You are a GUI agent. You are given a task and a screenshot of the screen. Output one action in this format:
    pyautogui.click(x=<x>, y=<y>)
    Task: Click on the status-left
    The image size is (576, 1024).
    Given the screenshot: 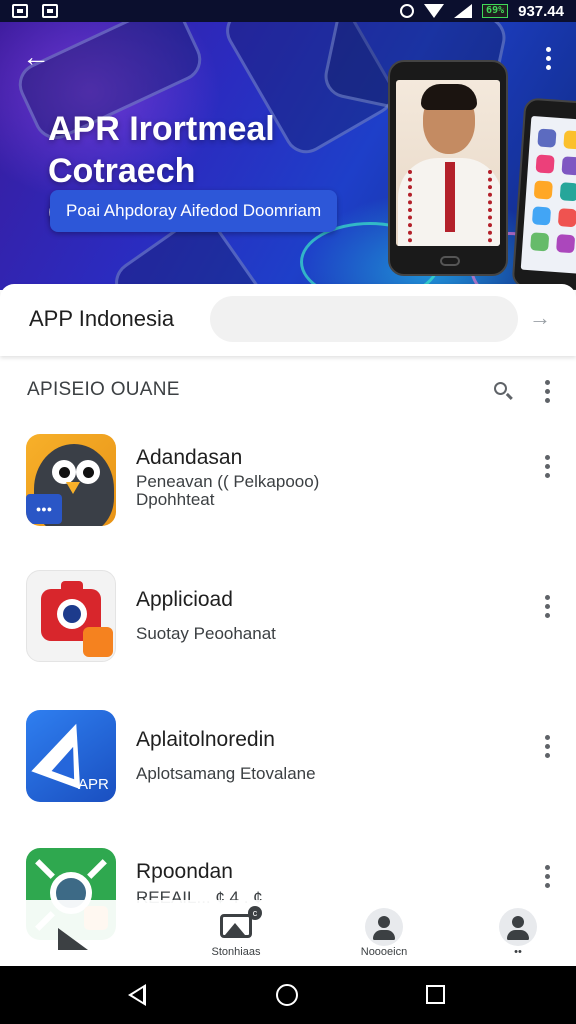 What is the action you would take?
    pyautogui.click(x=35, y=11)
    